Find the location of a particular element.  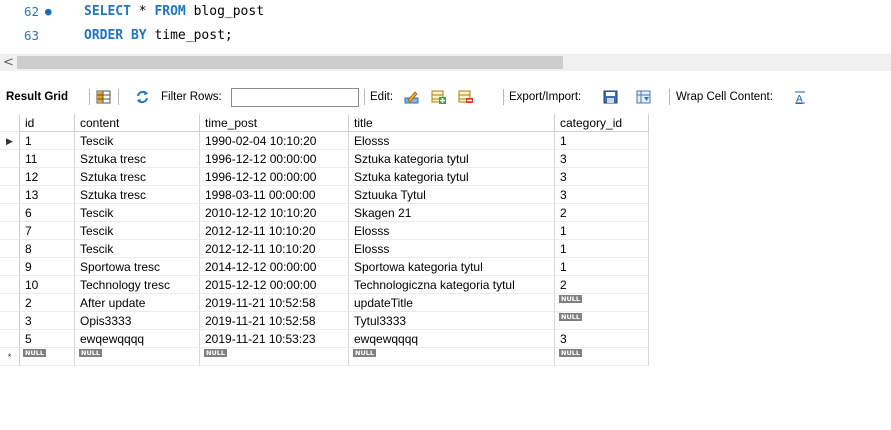

scrollbar-thumb is located at coordinates (290, 62).